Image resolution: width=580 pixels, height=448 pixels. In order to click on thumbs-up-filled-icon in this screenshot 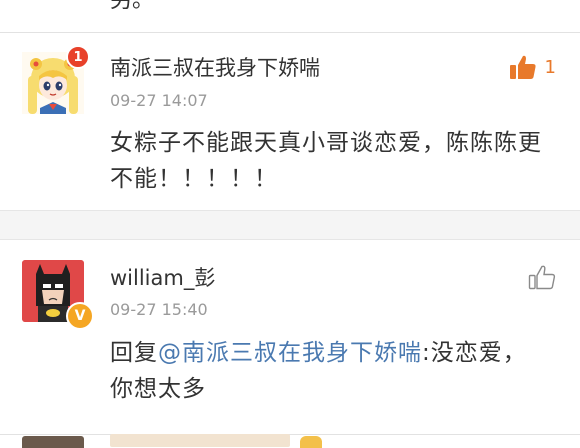, I will do `click(522, 67)`.